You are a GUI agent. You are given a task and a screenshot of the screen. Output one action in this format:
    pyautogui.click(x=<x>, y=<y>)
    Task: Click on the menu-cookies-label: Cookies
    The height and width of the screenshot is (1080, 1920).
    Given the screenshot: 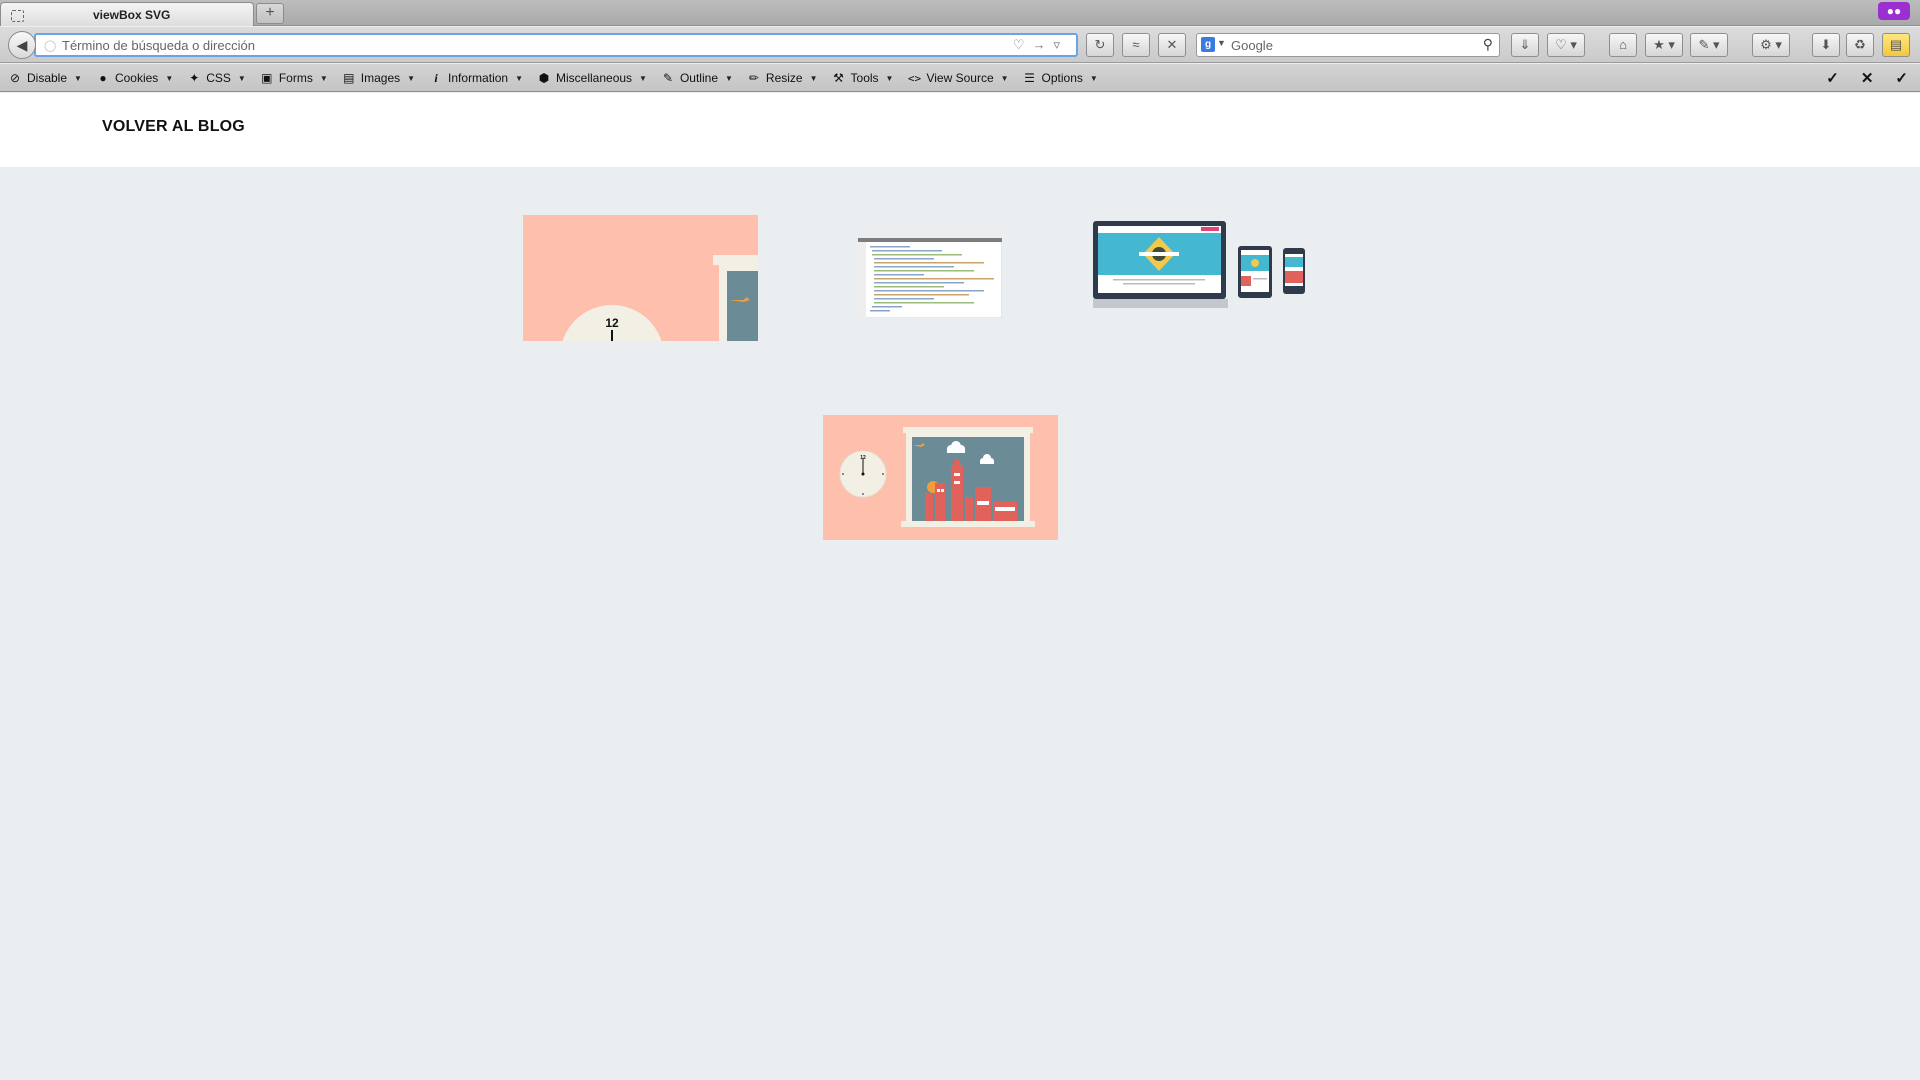 What is the action you would take?
    pyautogui.click(x=136, y=78)
    